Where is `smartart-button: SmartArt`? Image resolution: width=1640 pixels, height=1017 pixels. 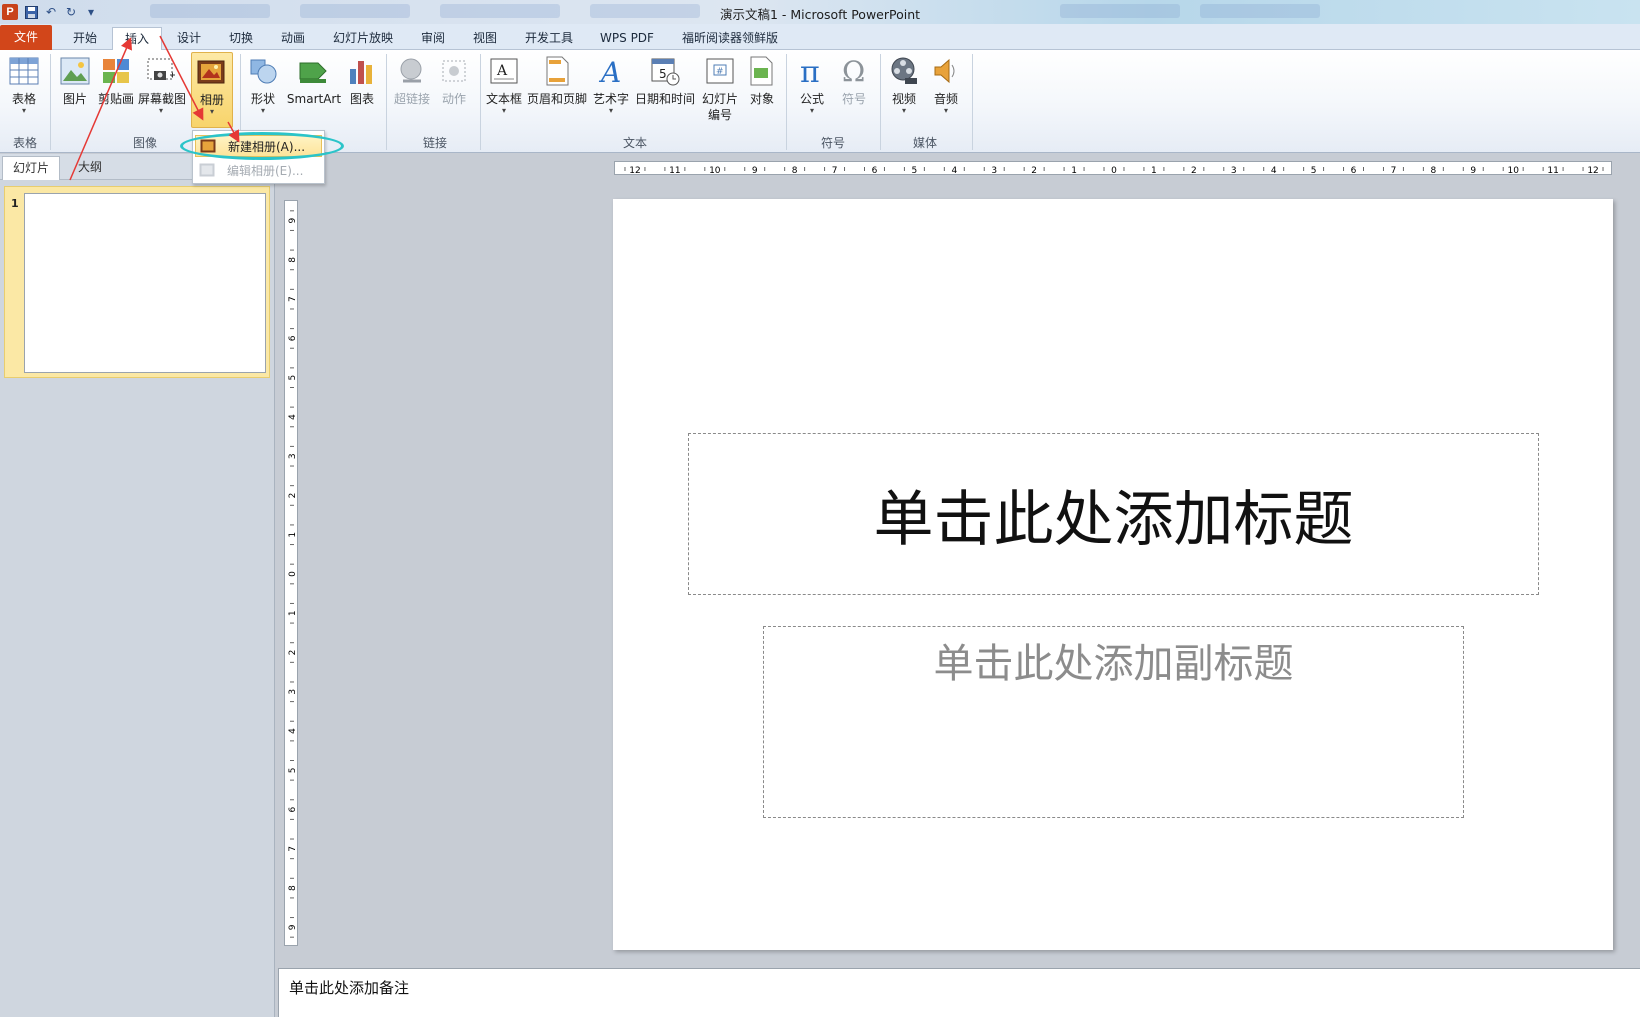
smartart-button: SmartArt is located at coordinates (314, 89).